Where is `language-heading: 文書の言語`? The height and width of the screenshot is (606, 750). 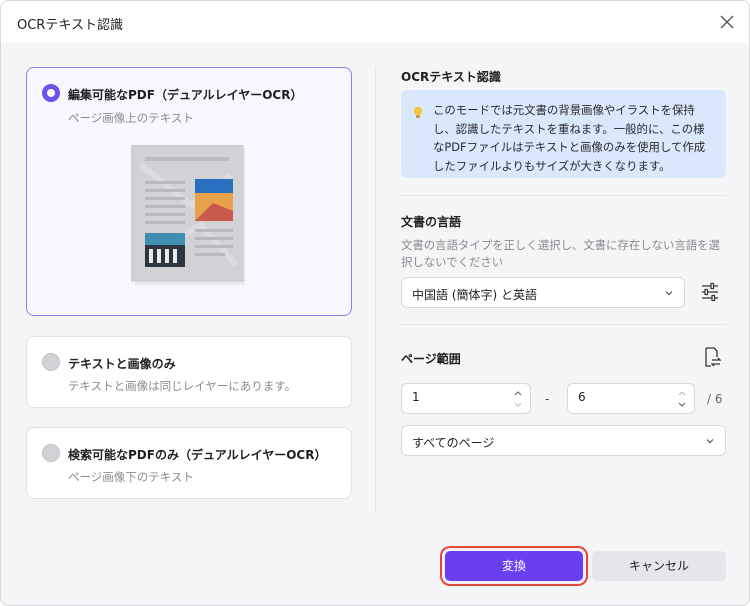
language-heading: 文書の言語 is located at coordinates (431, 222).